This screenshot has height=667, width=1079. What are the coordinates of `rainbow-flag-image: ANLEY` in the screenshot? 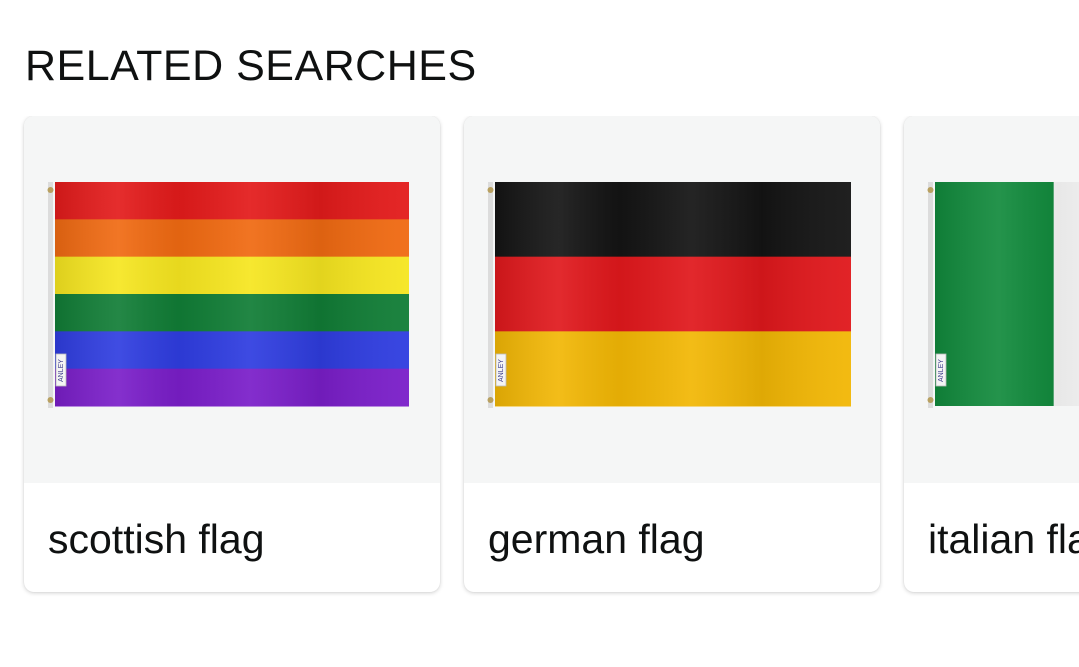 It's located at (228, 295).